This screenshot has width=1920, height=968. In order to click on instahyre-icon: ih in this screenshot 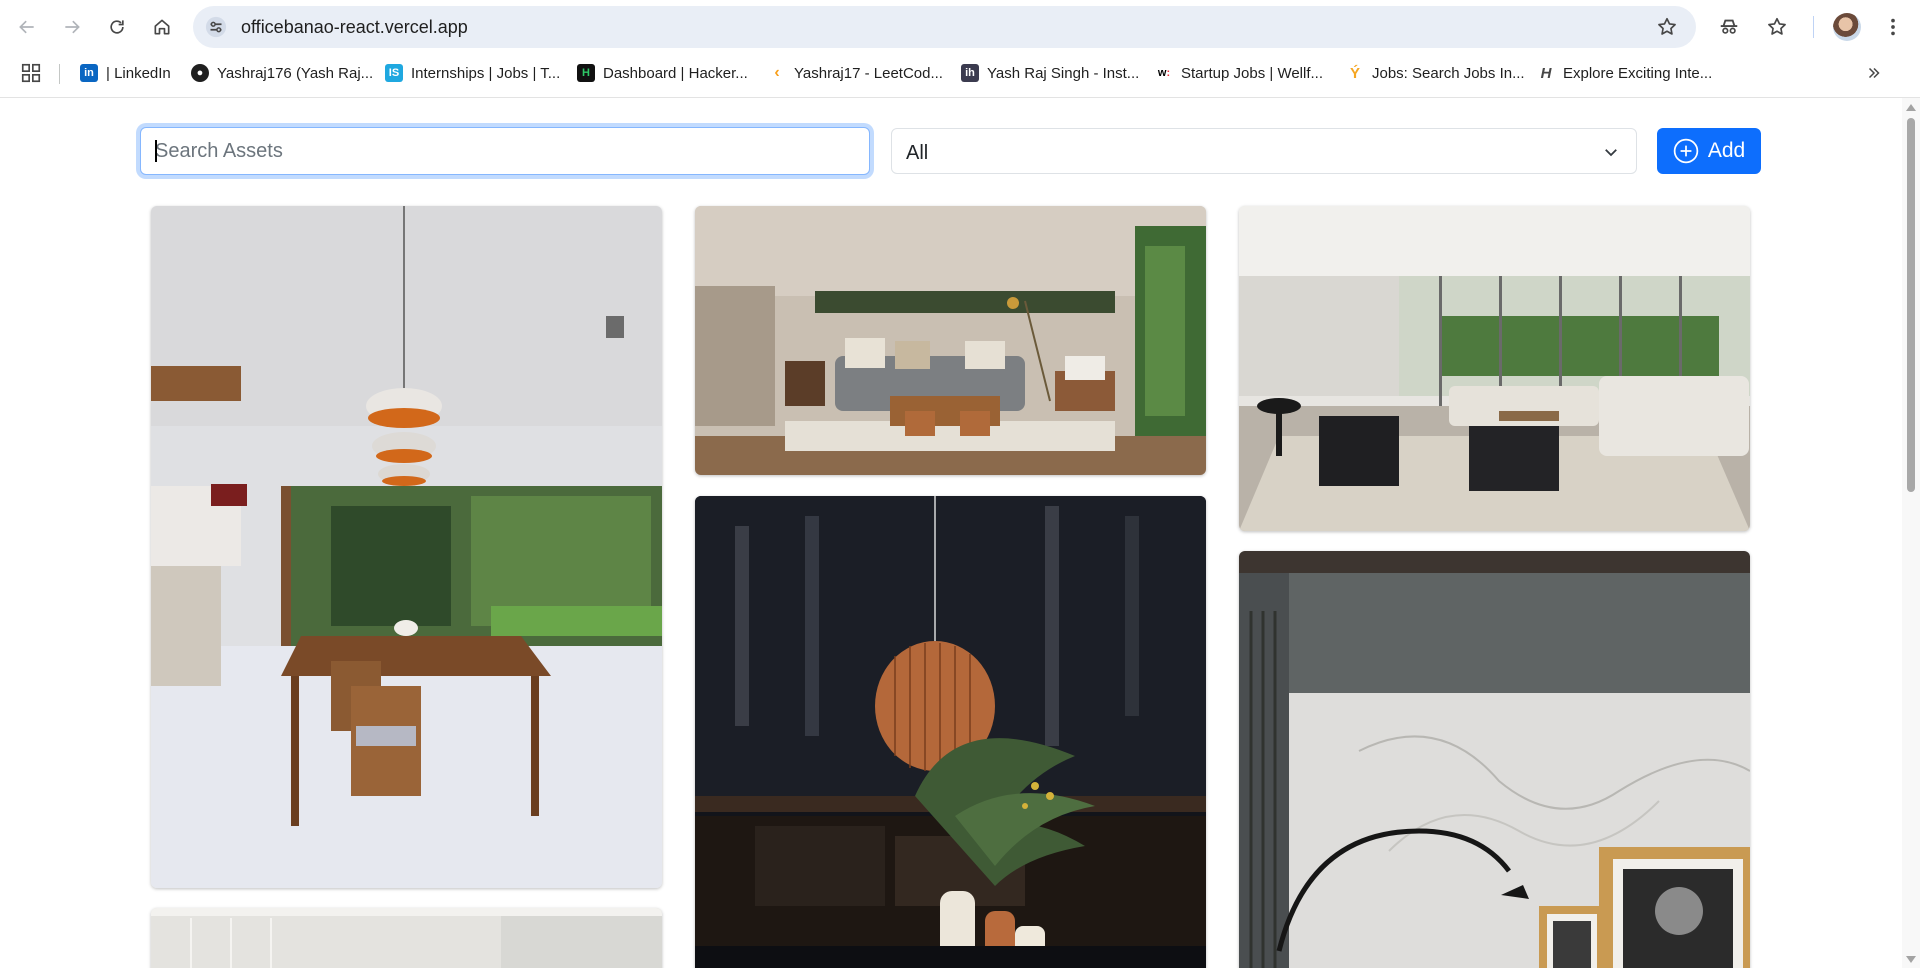, I will do `click(970, 73)`.